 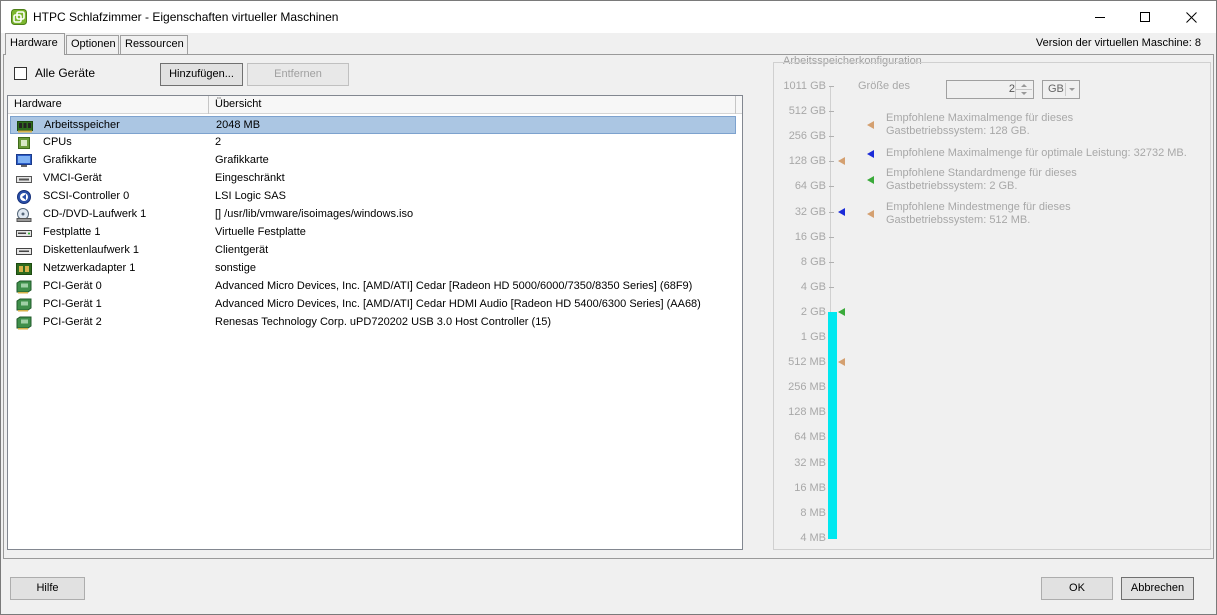 I want to click on maximize-button, so click(x=1145, y=17).